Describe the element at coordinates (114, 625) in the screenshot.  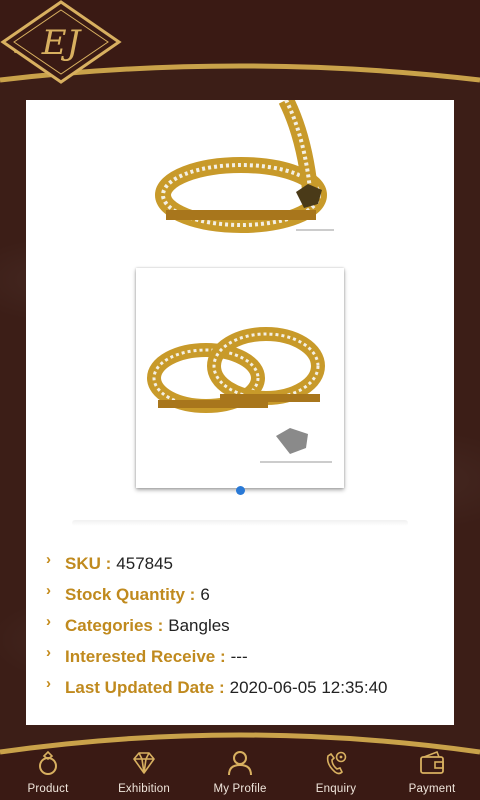
I see `detail-label: Categories :` at that location.